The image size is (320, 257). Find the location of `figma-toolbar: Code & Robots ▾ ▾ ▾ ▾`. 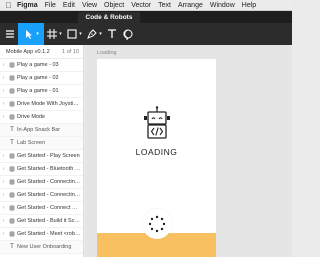

figma-toolbar: Code & Robots ▾ ▾ ▾ ▾ is located at coordinates (146, 28).